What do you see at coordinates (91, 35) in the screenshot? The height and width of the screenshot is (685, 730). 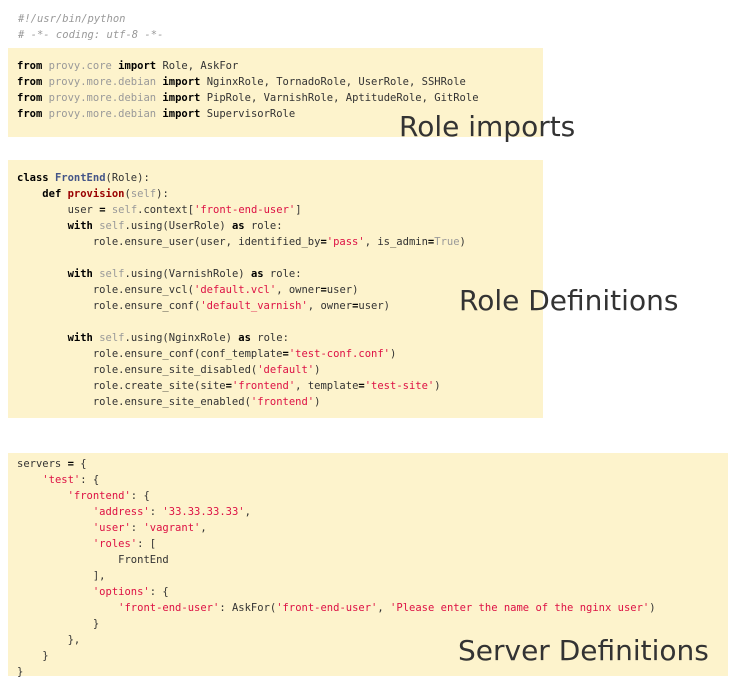 I see `coding-line: # -*- coding: utf-8 -*-` at bounding box center [91, 35].